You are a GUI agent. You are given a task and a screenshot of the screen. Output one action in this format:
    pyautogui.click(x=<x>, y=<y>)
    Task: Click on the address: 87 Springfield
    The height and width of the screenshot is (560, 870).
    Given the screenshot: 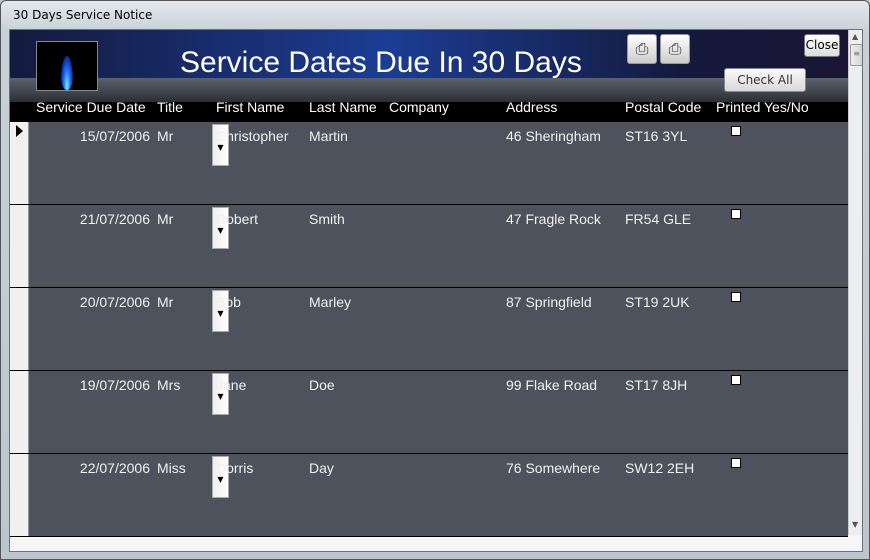 What is the action you would take?
    pyautogui.click(x=556, y=302)
    